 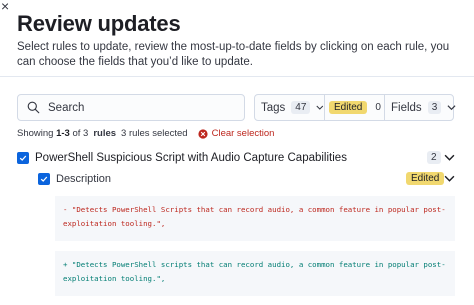 I want to click on tags-count-badge: 47, so click(x=301, y=107).